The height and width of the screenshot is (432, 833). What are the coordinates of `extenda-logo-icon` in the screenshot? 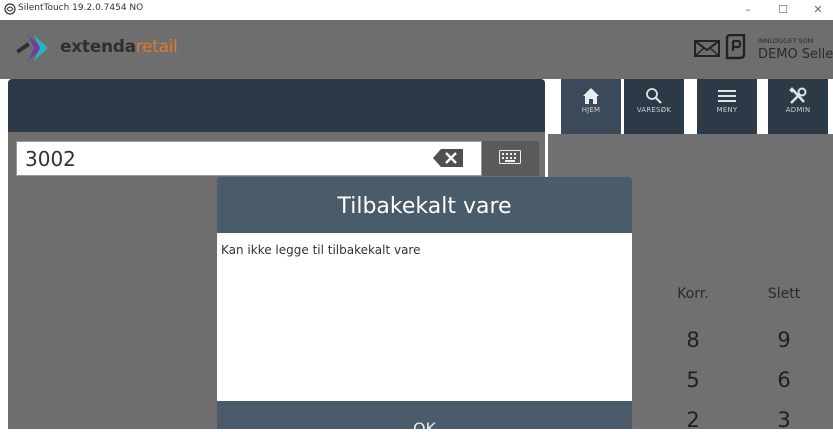 It's located at (32, 48).